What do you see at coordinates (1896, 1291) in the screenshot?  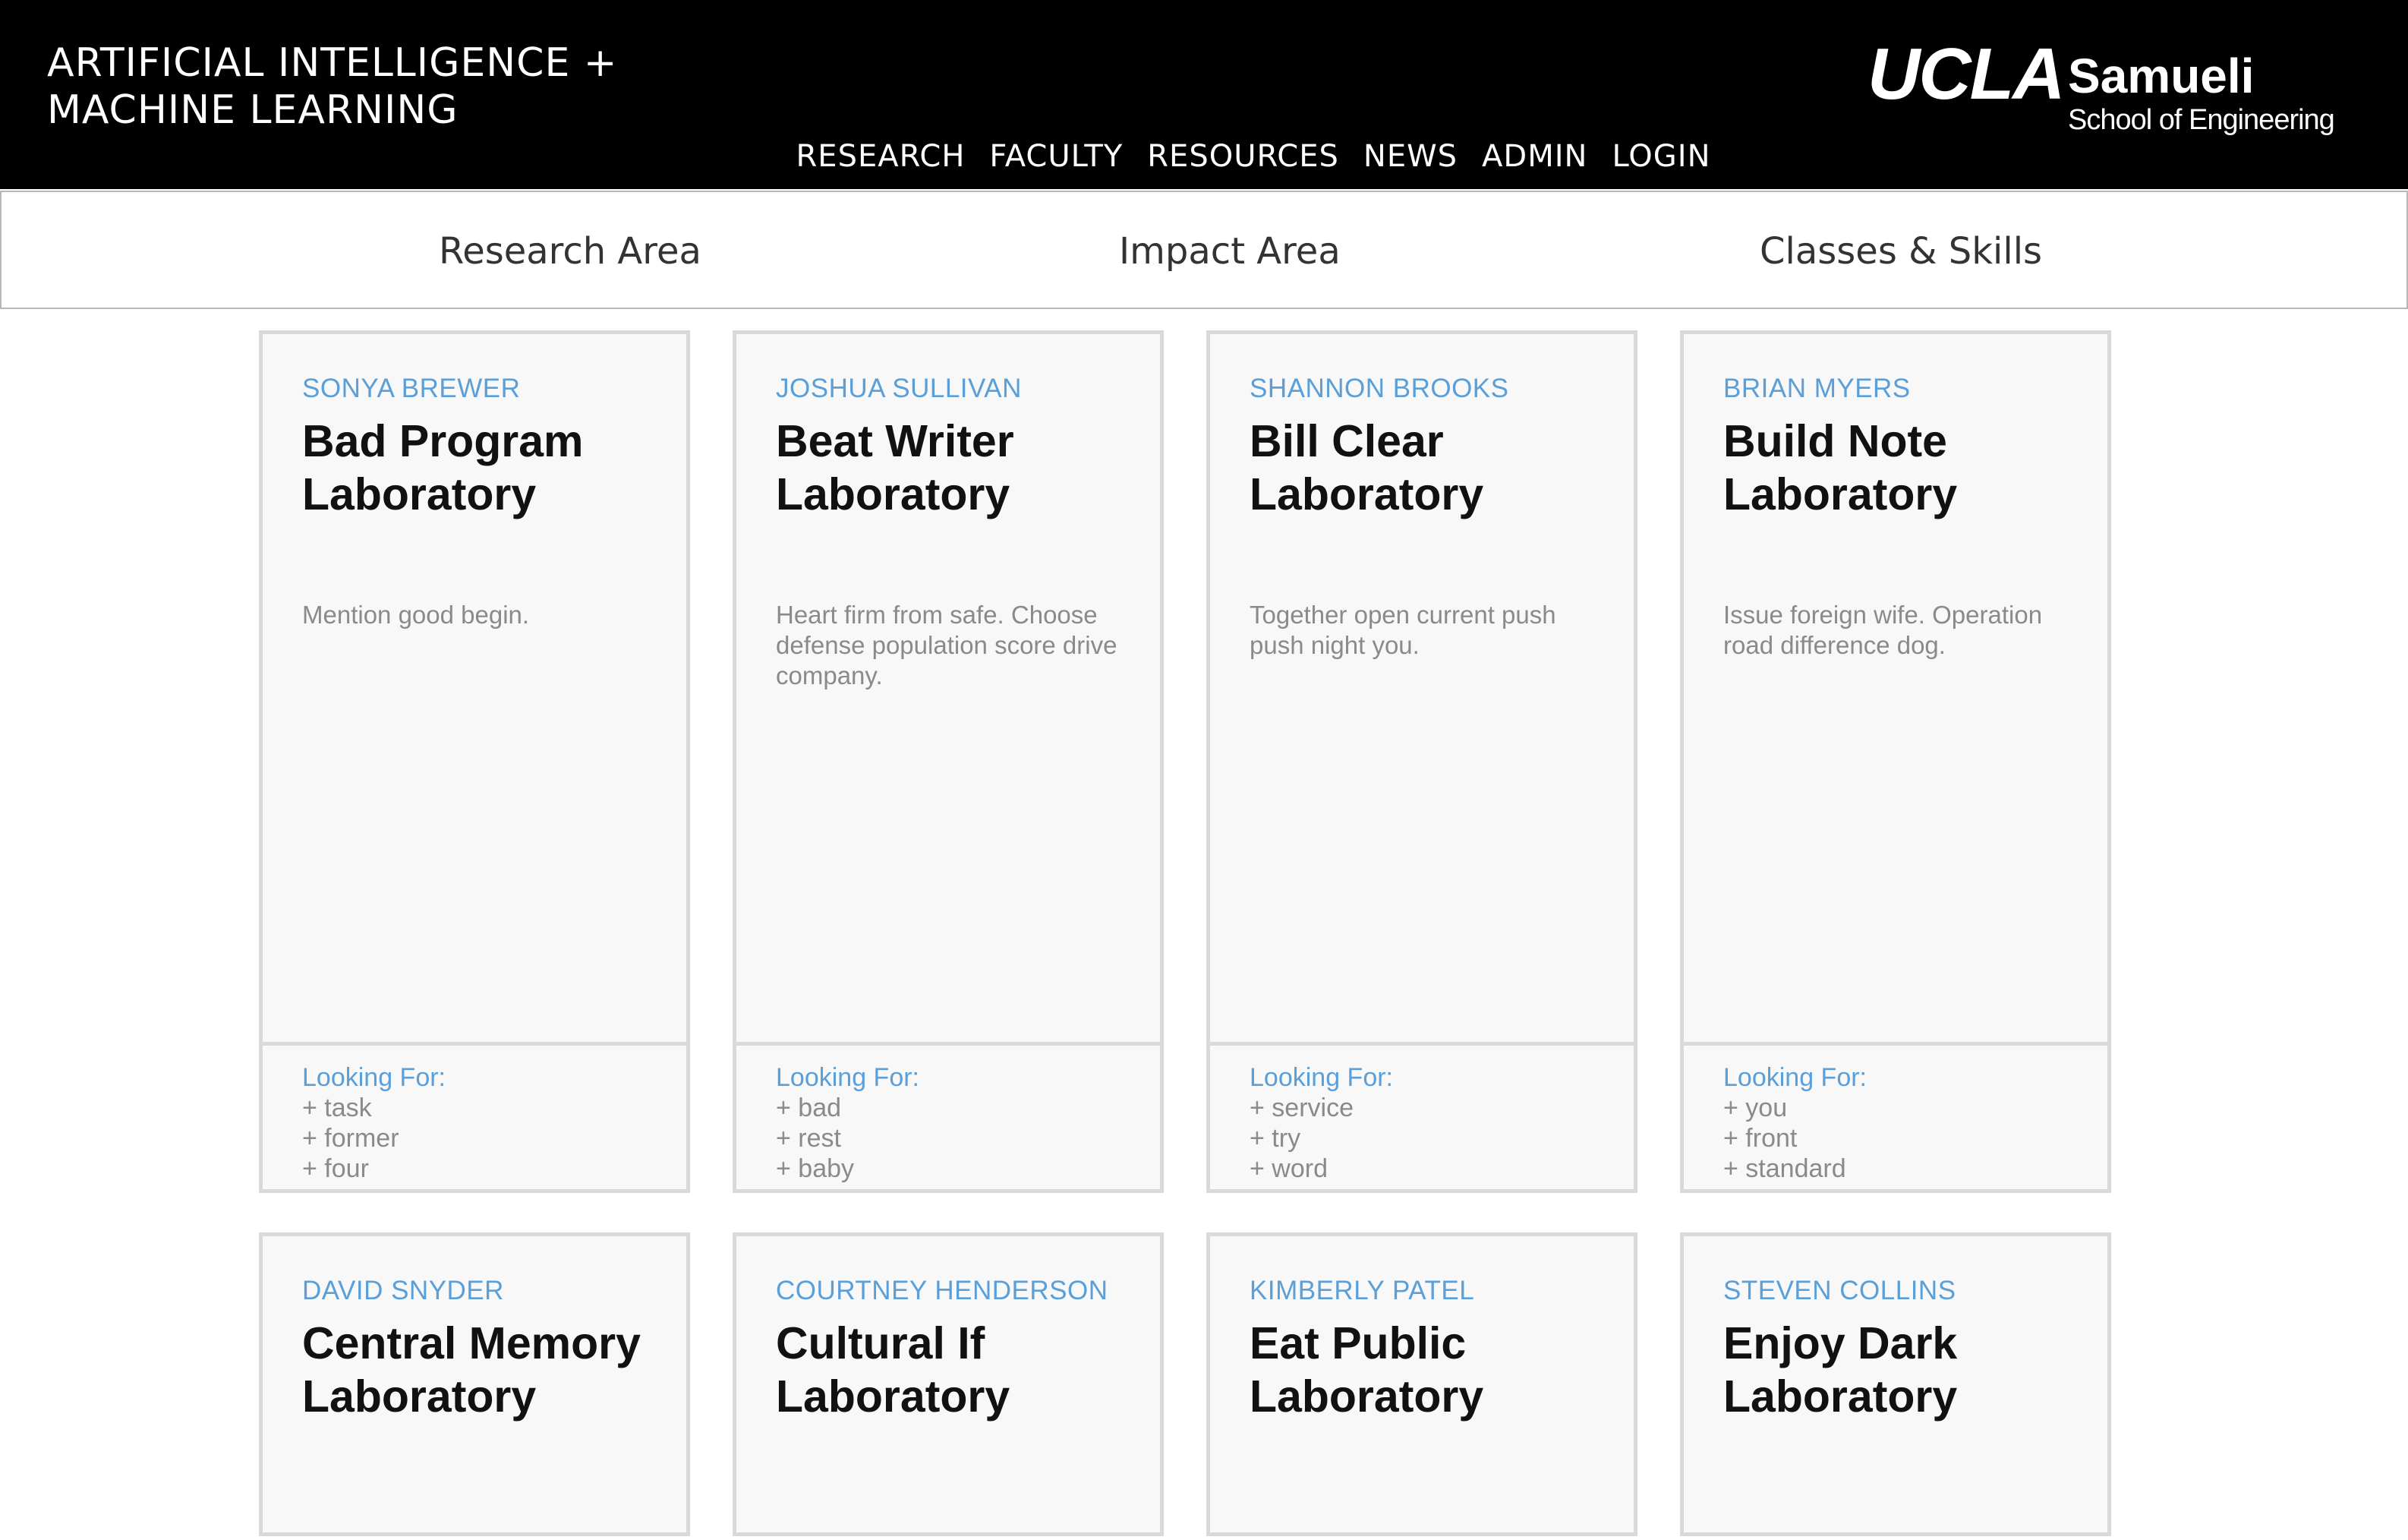 I see `card-author: STEVEN COLLINS` at bounding box center [1896, 1291].